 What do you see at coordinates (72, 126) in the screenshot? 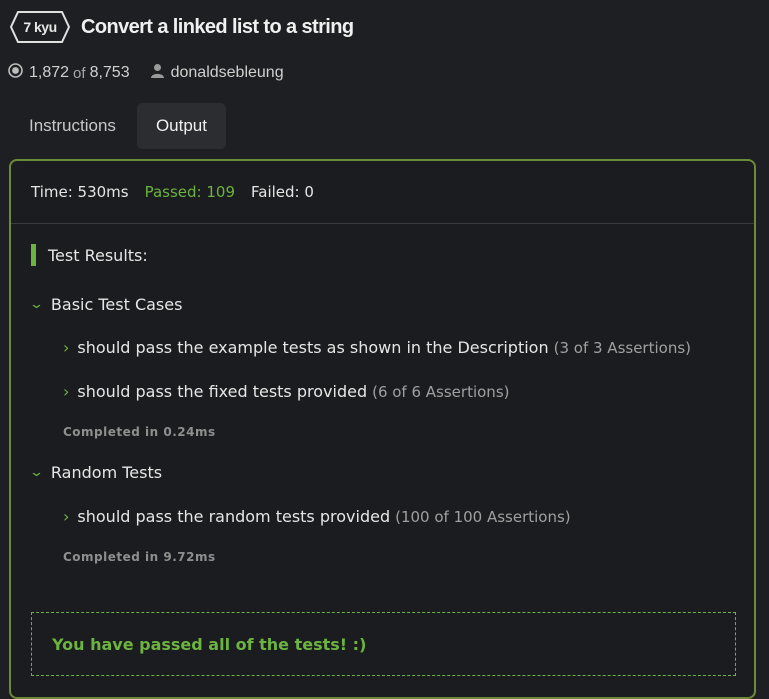
I see `tab-instructions: Instructions` at bounding box center [72, 126].